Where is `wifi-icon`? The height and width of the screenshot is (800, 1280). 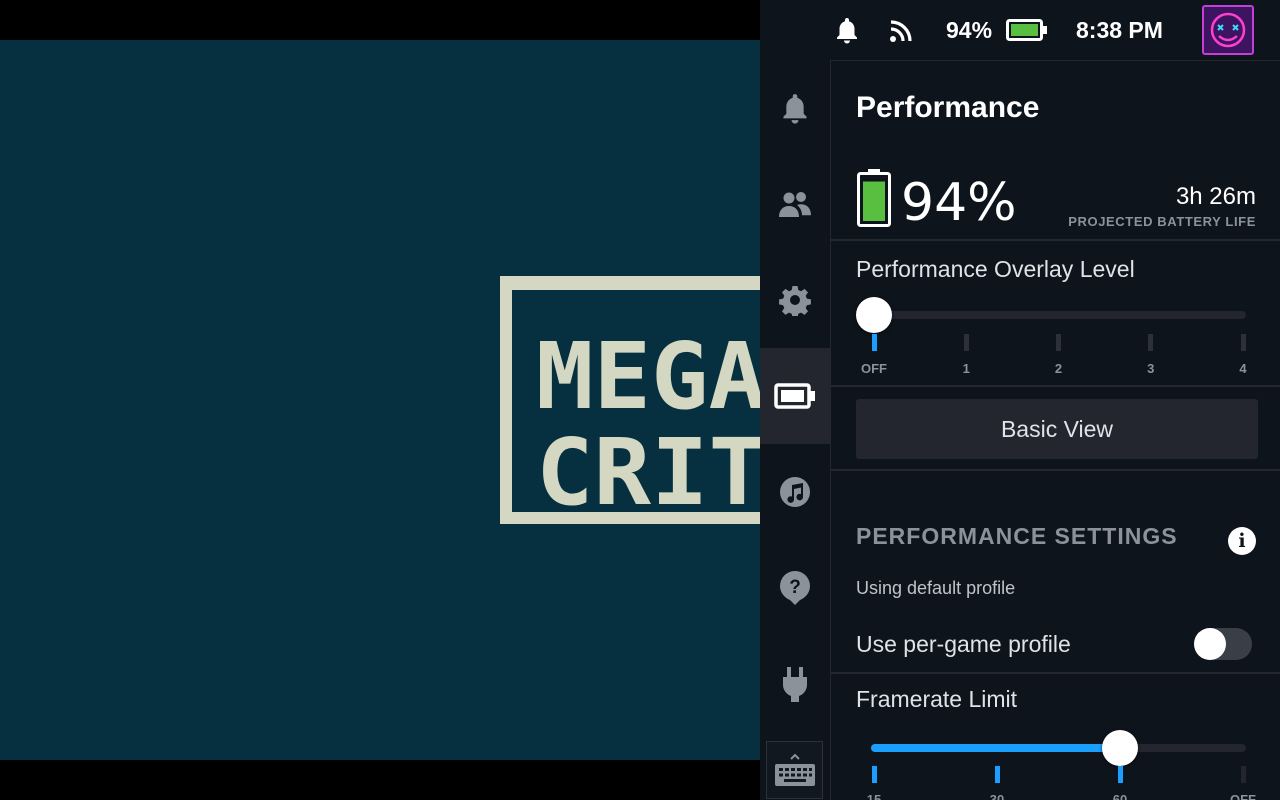 wifi-icon is located at coordinates (902, 30).